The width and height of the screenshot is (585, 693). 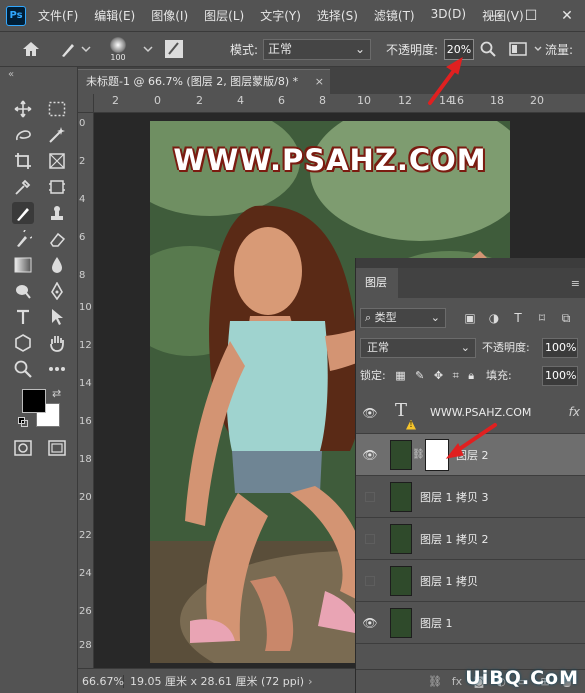 What do you see at coordinates (462, 257) in the screenshot?
I see `annotation-arrows` at bounding box center [462, 257].